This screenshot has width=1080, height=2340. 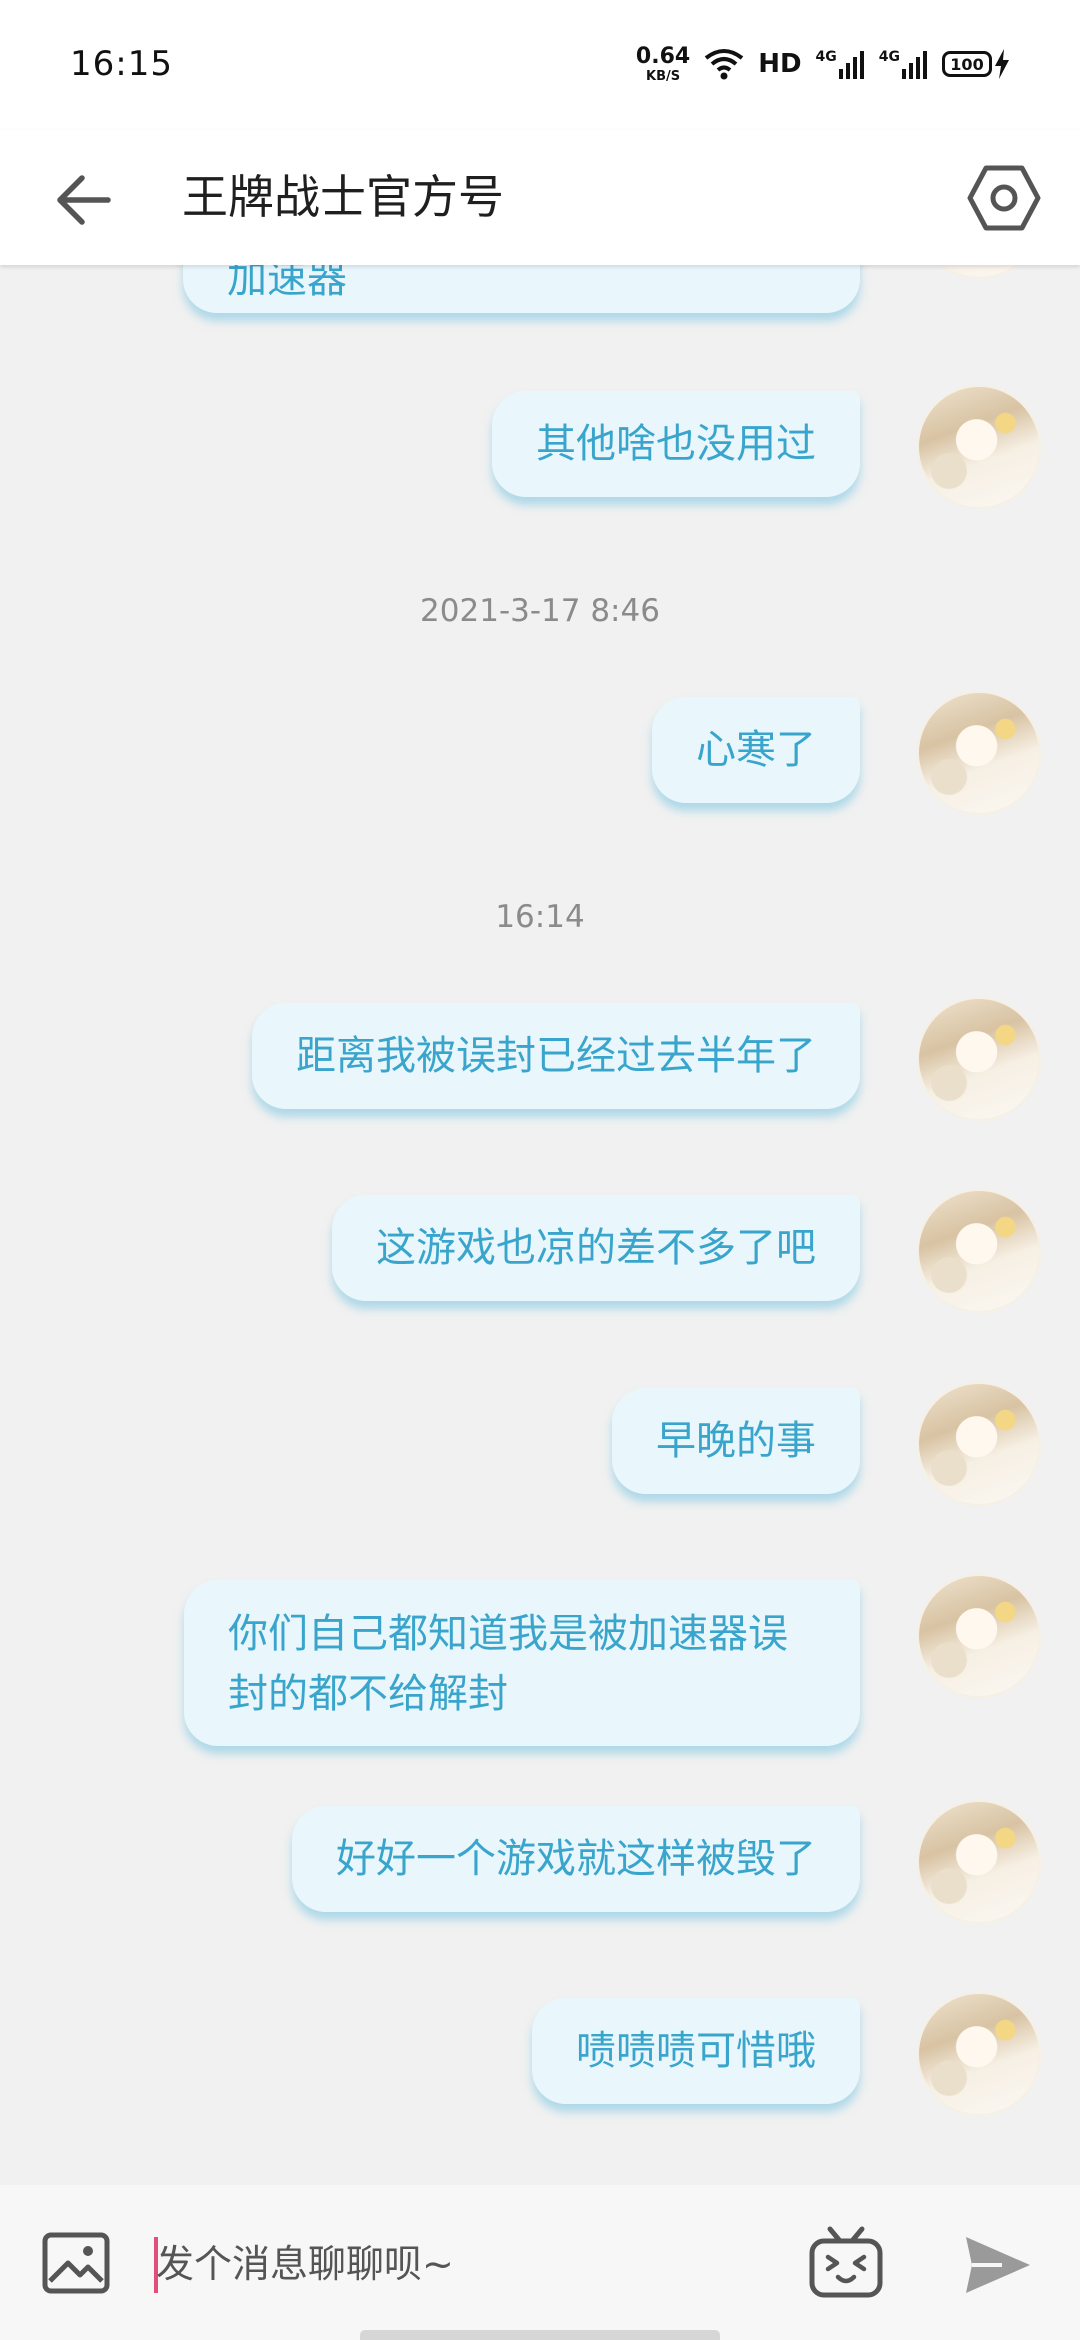 What do you see at coordinates (121, 64) in the screenshot?
I see `status-time: 16:15` at bounding box center [121, 64].